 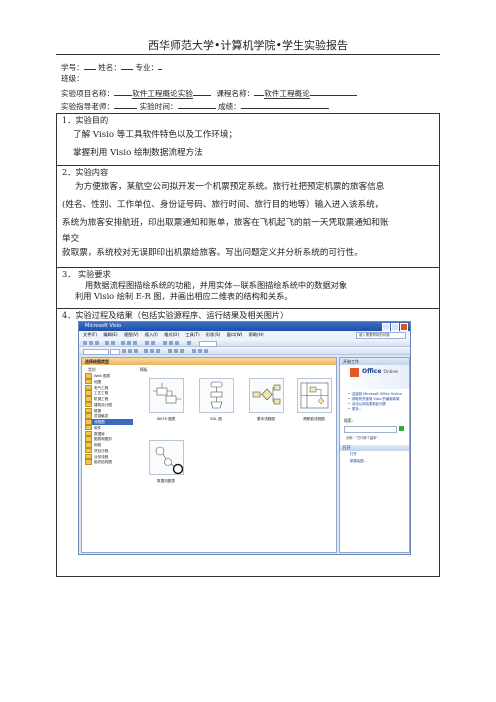 What do you see at coordinates (138, 153) in the screenshot?
I see `section-line: 掌握利用 Visio 绘制数据流程方法` at bounding box center [138, 153].